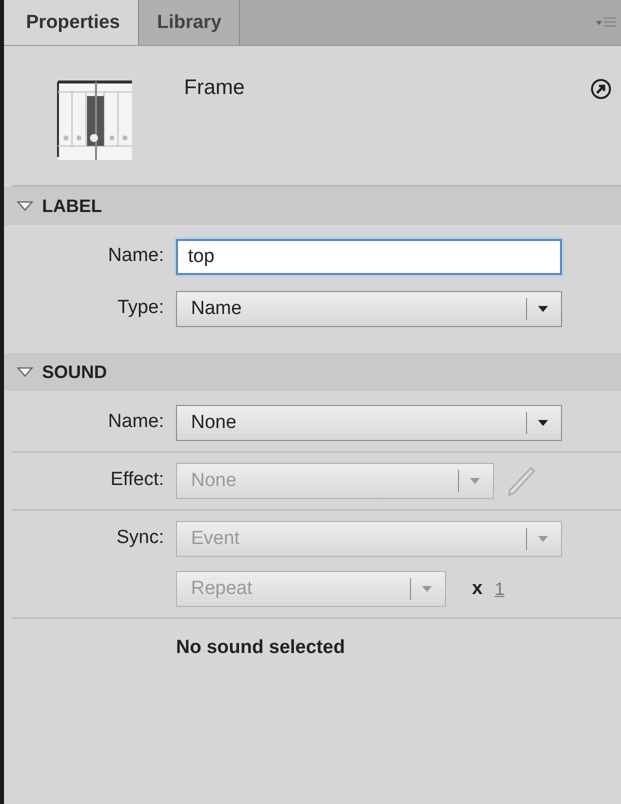 This screenshot has height=804, width=621. What do you see at coordinates (260, 647) in the screenshot?
I see `status-message: No sound selected` at bounding box center [260, 647].